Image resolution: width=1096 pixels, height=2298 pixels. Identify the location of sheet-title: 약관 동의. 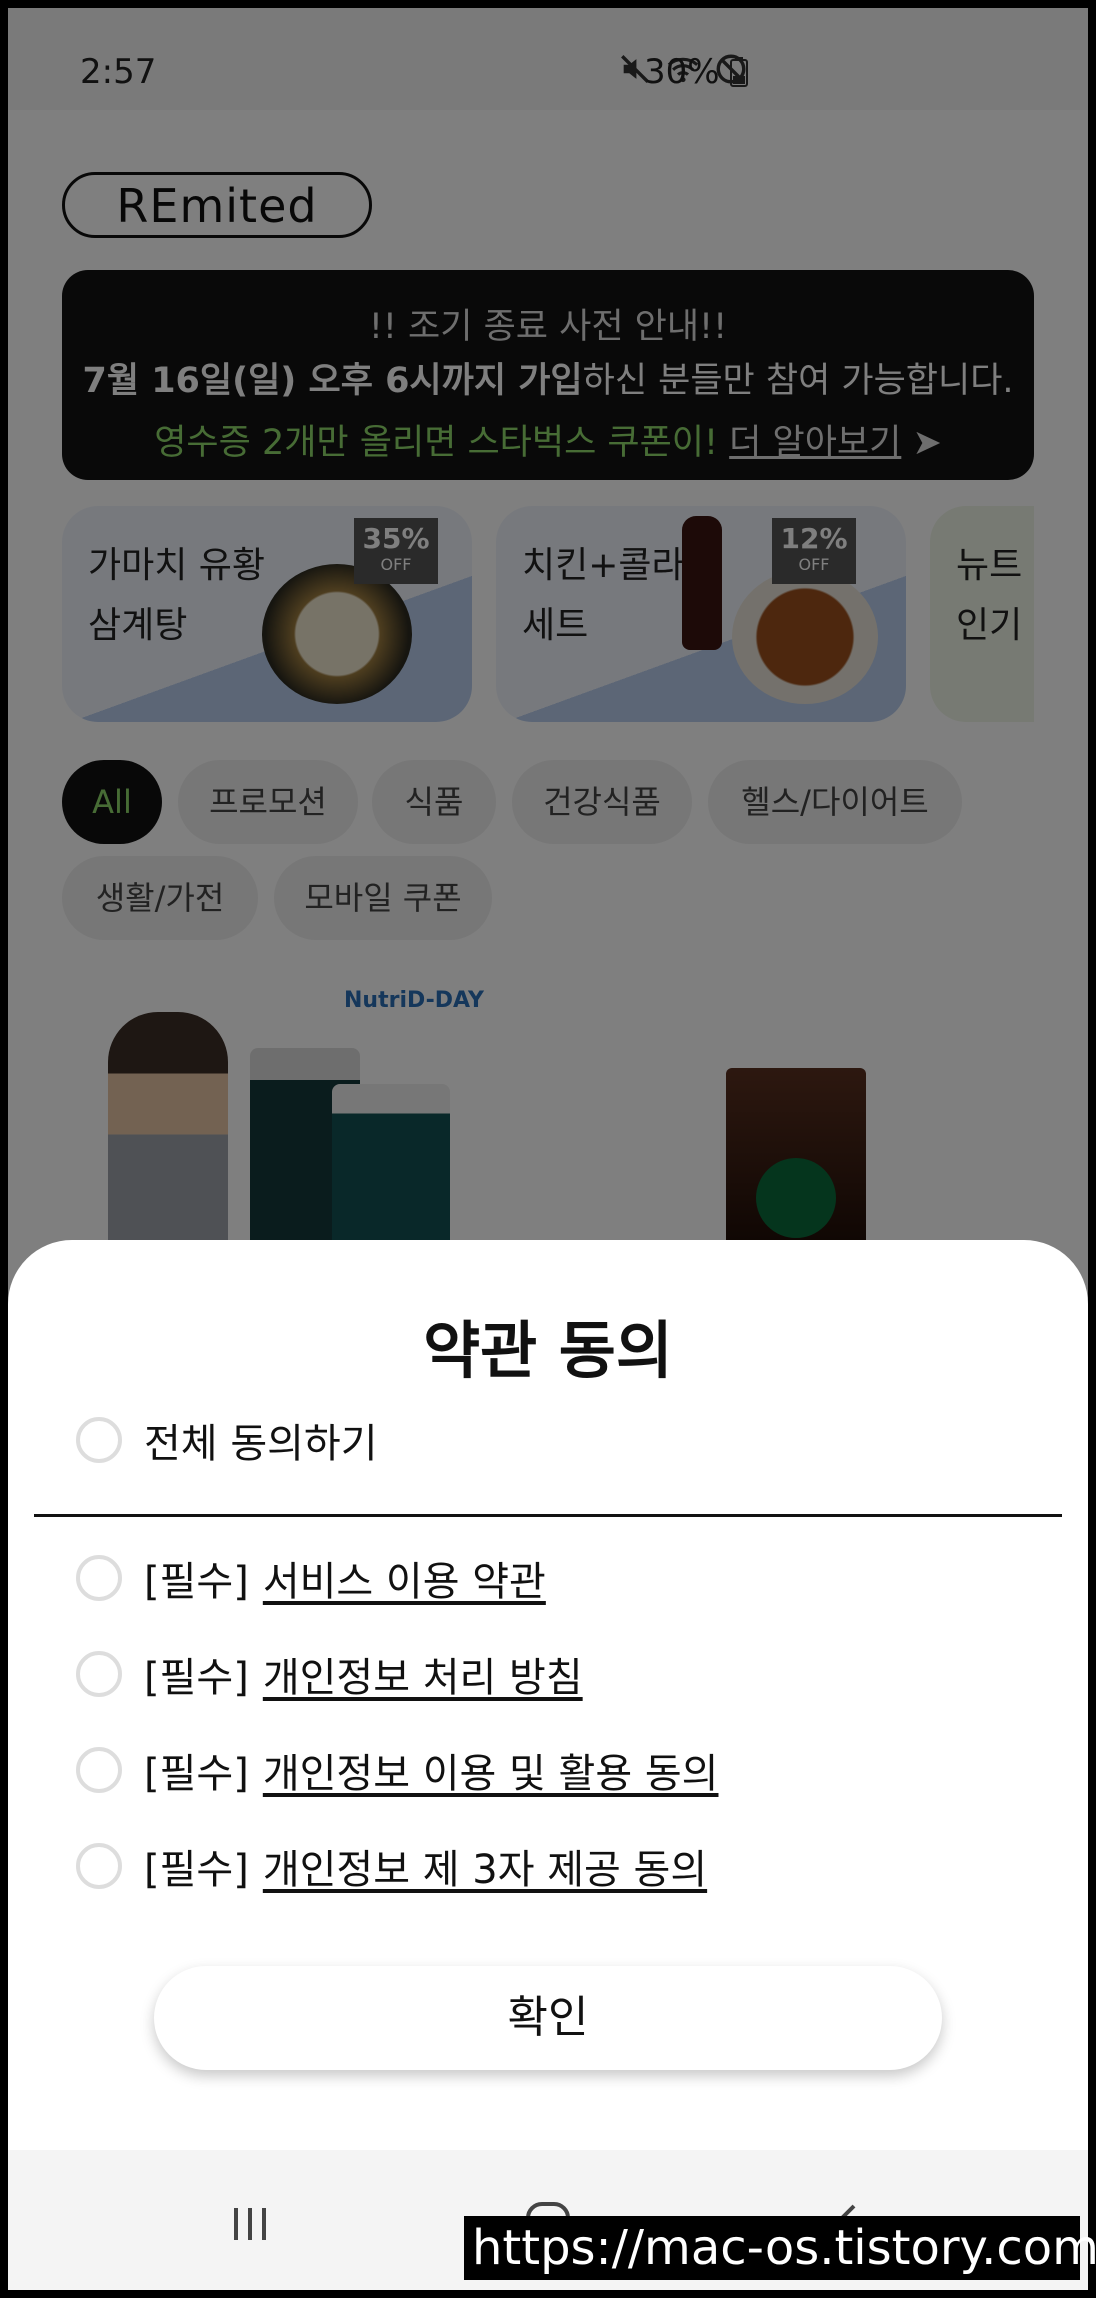
(548, 1350).